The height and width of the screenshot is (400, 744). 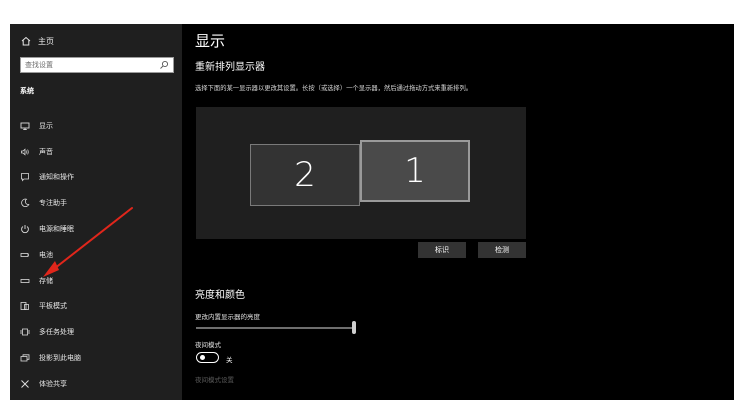 I want to click on sidebar-item-multitasking: 多任务处理, so click(x=96, y=332).